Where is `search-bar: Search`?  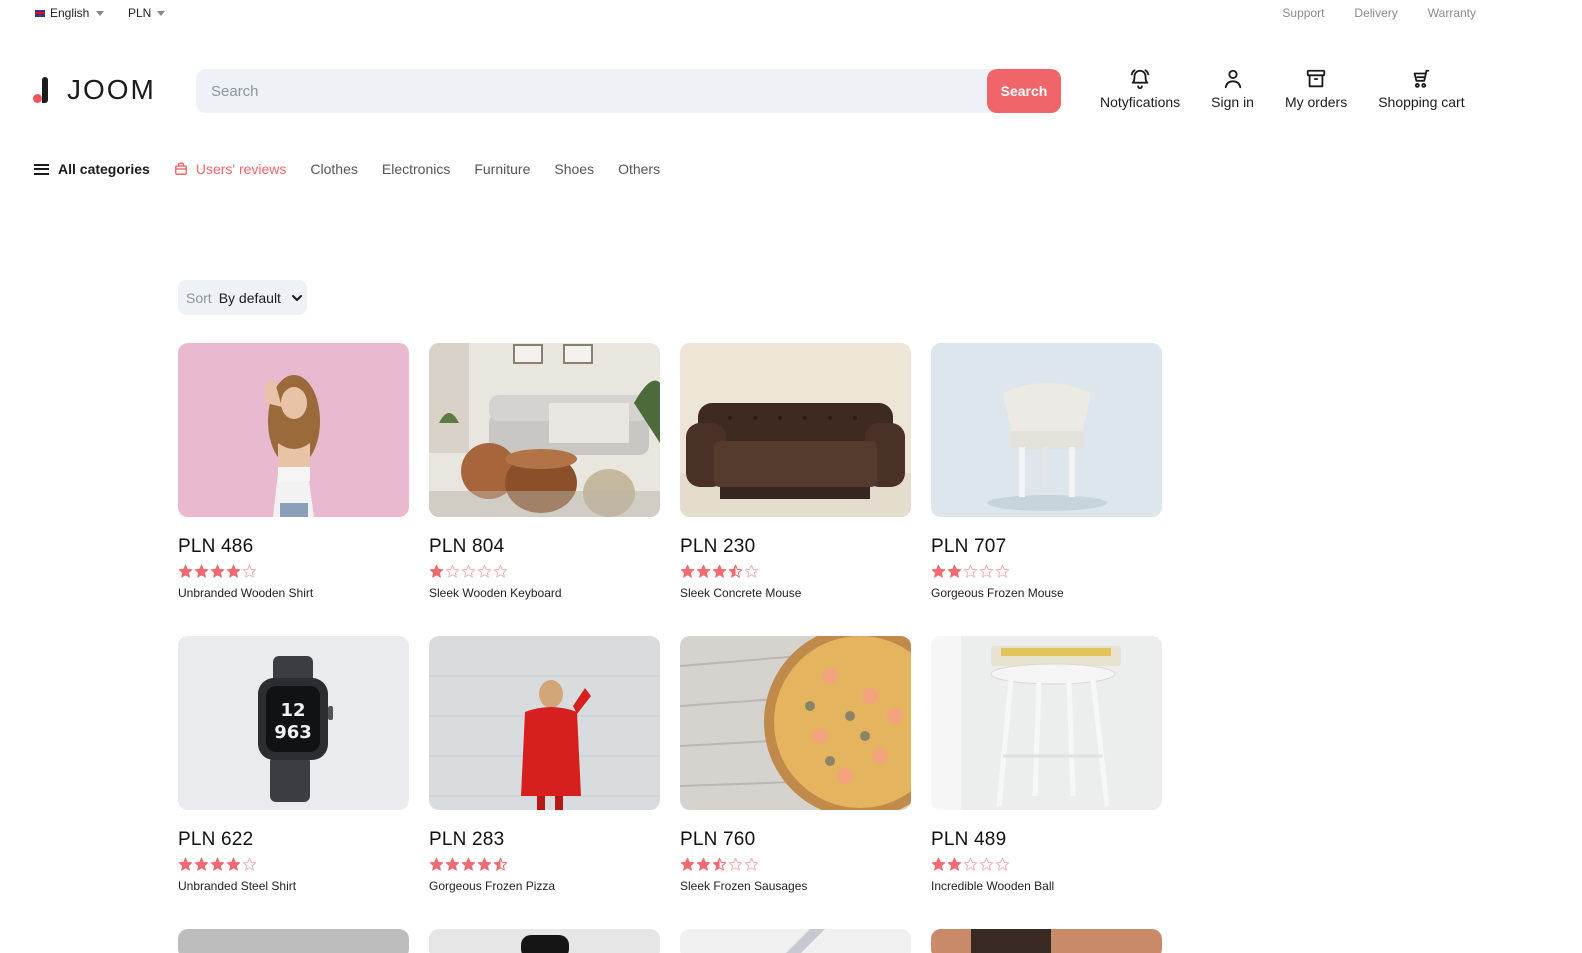
search-bar: Search is located at coordinates (628, 91).